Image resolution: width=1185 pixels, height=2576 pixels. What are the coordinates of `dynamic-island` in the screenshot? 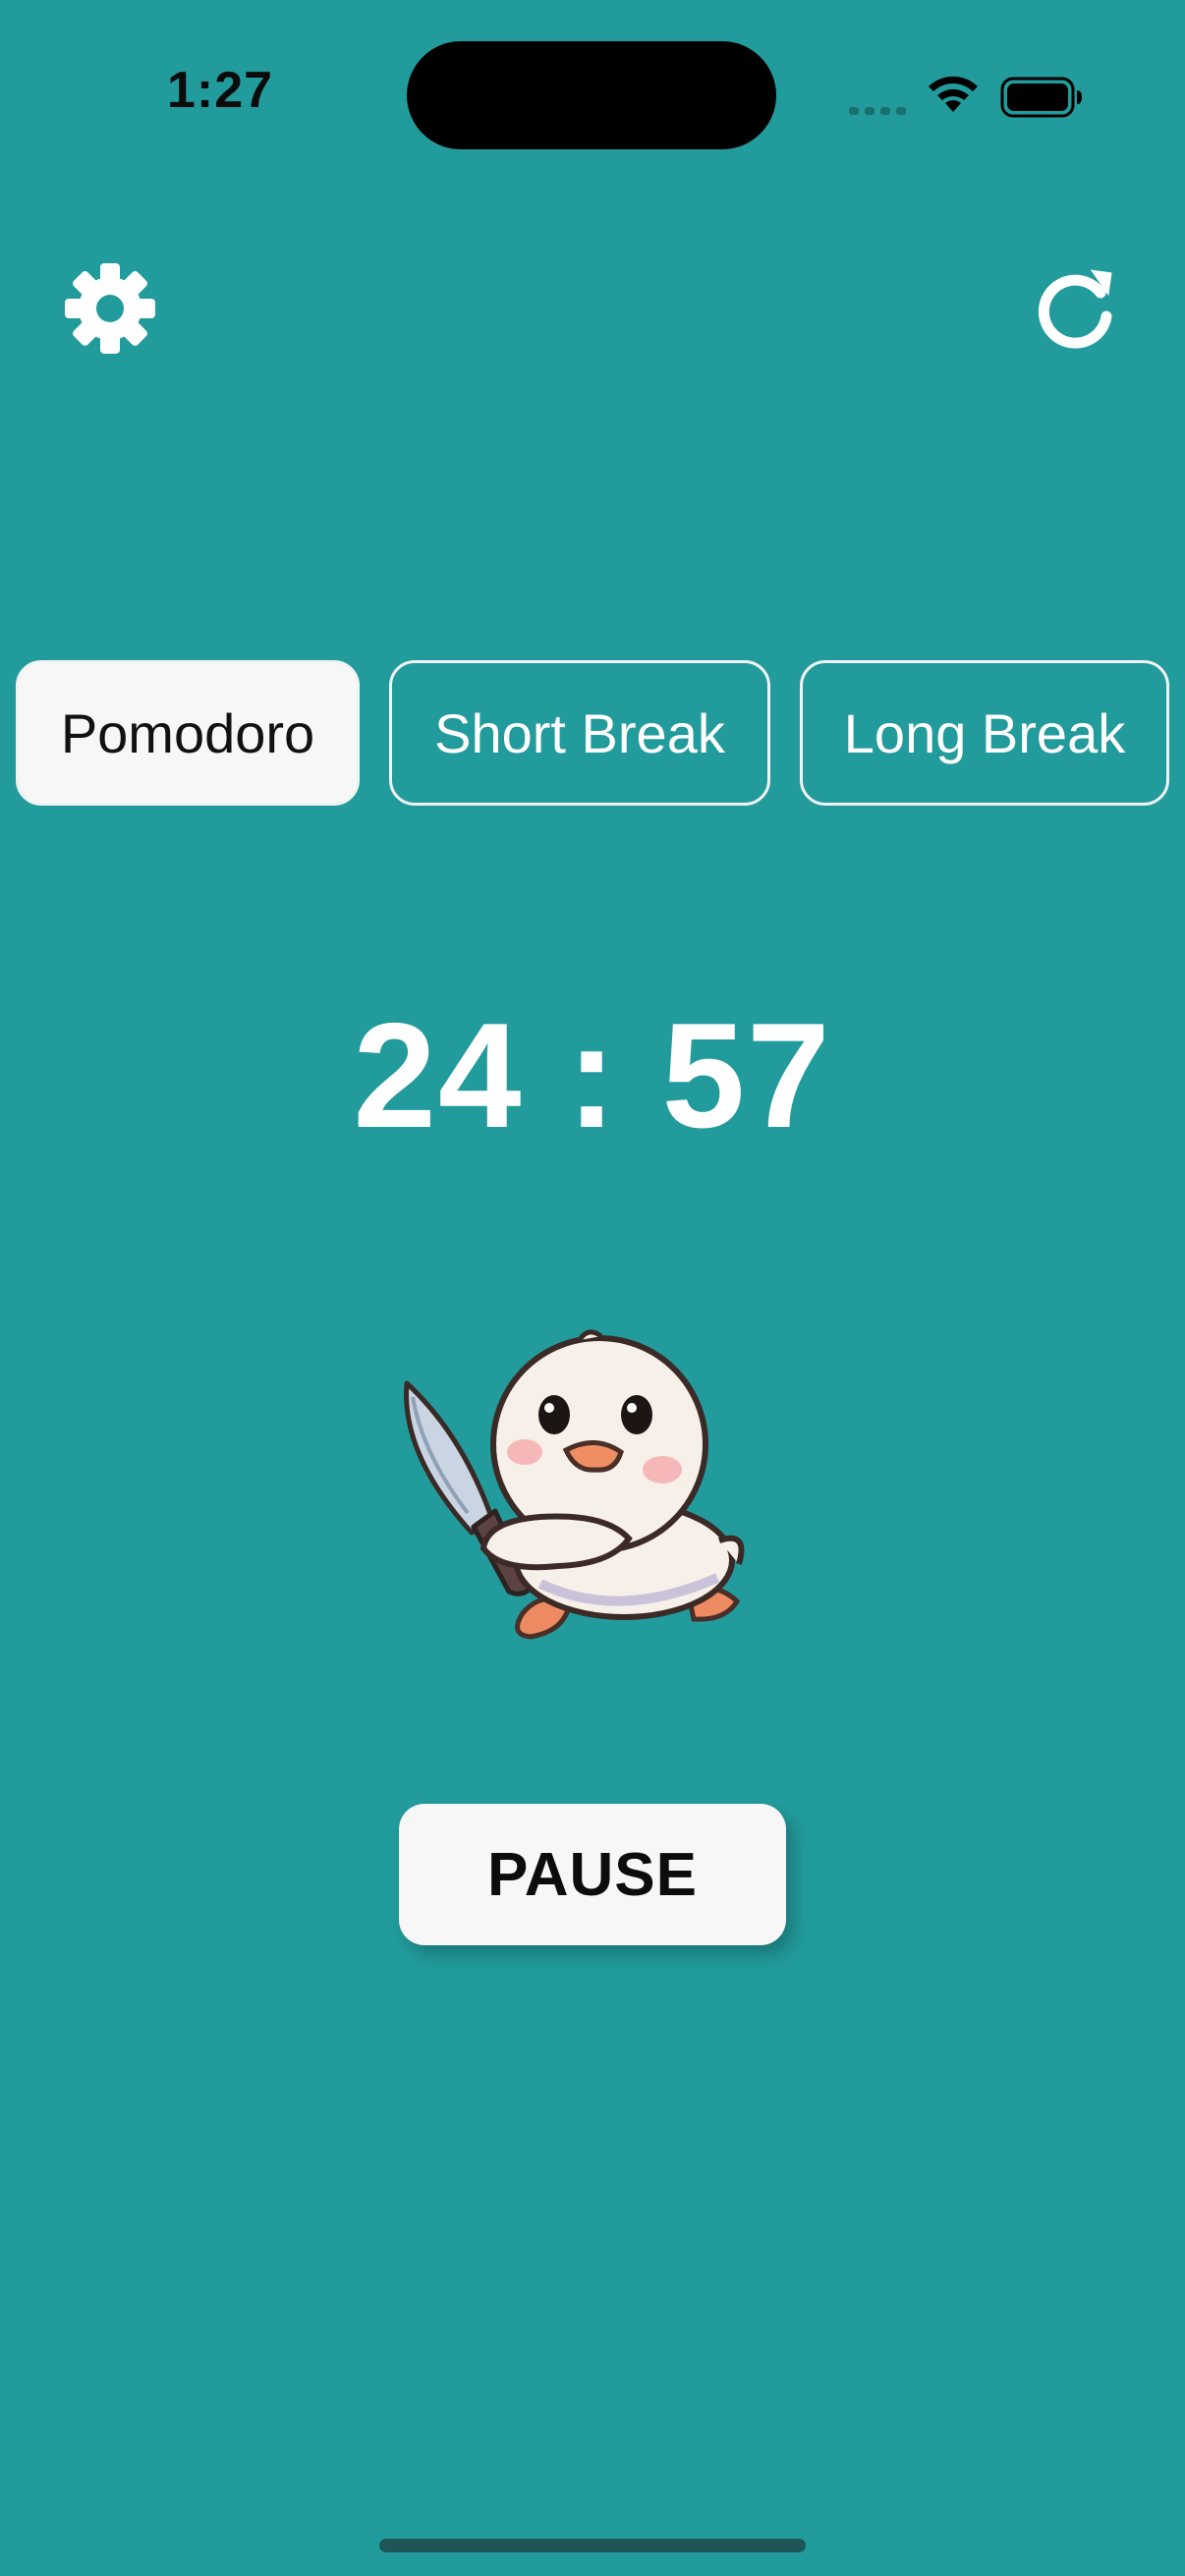 It's located at (592, 95).